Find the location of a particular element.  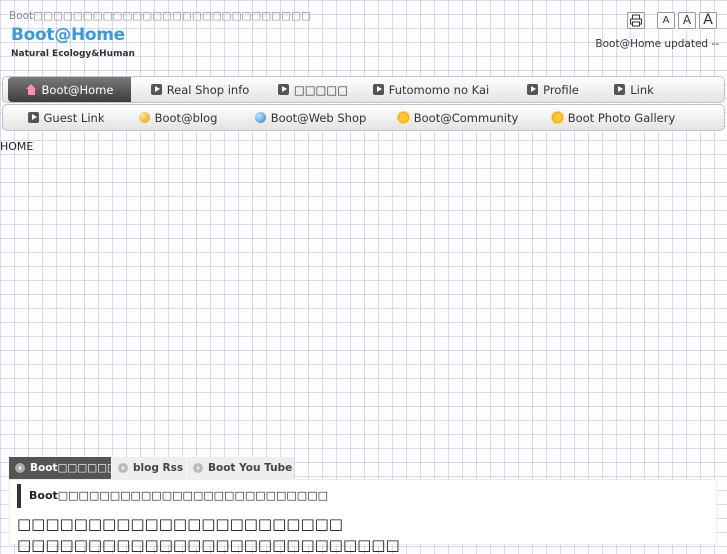

tab-blog-rss: blog Rss is located at coordinates (149, 468).